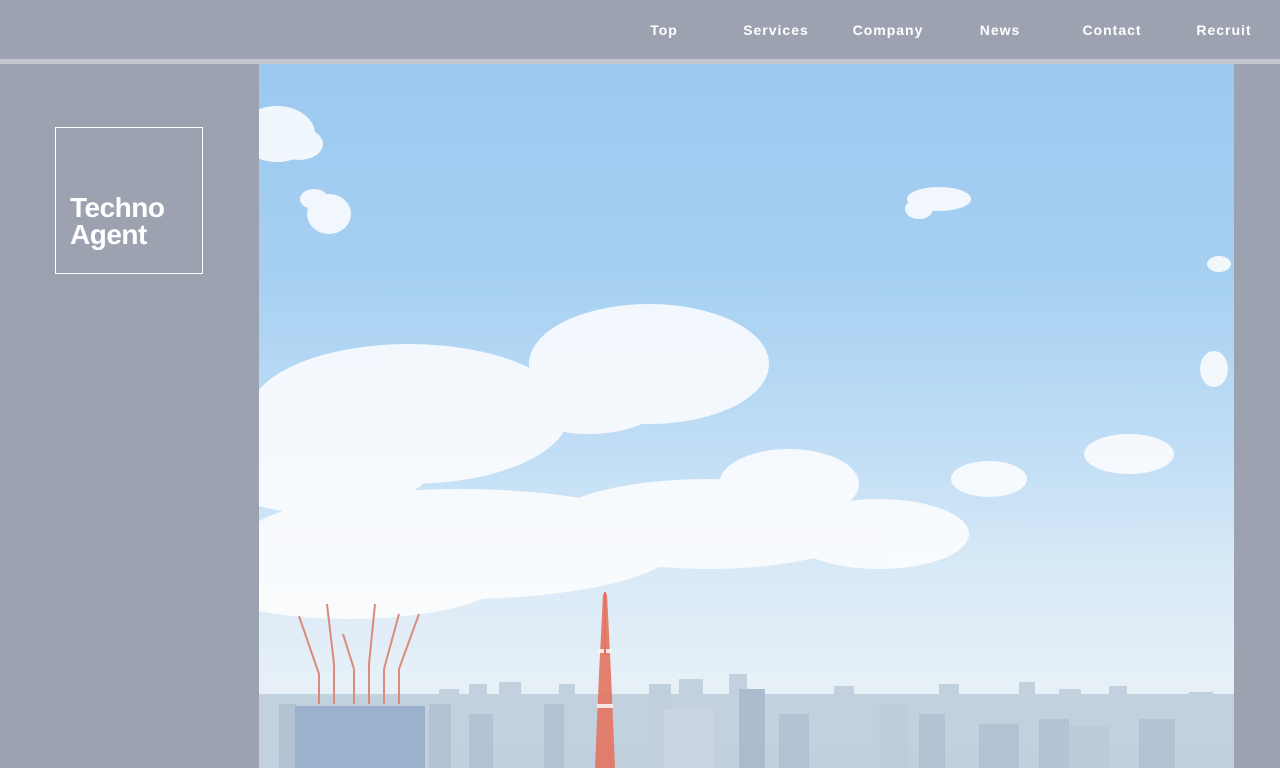 The image size is (1280, 768). I want to click on nav-company: Company, so click(888, 30).